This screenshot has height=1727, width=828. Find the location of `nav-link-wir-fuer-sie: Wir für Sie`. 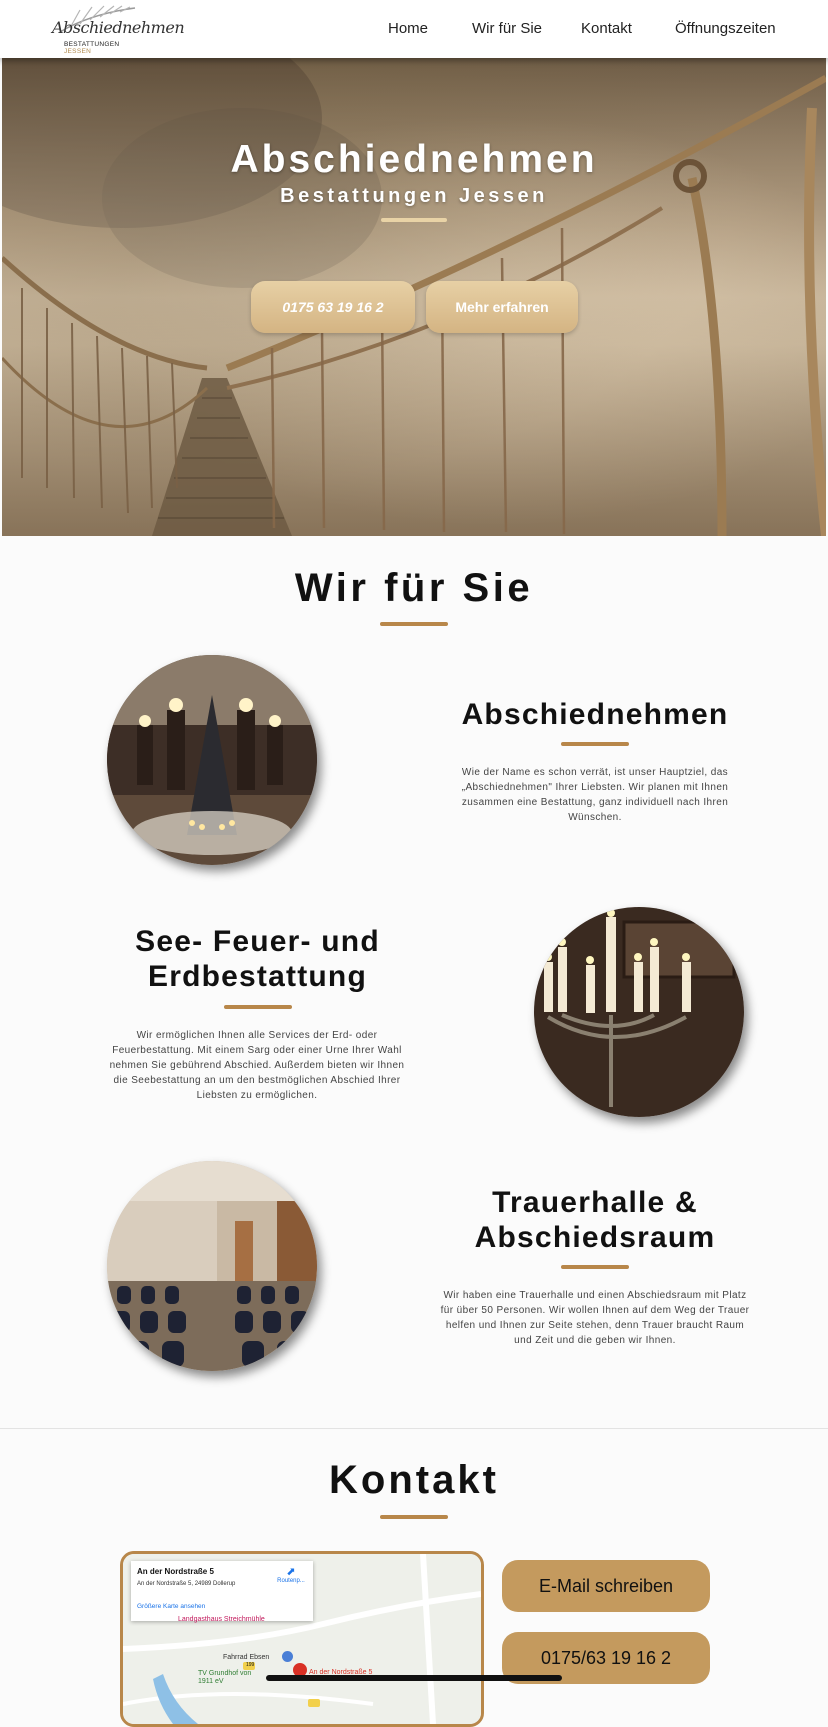

nav-link-wir-fuer-sie: Wir für Sie is located at coordinates (507, 28).